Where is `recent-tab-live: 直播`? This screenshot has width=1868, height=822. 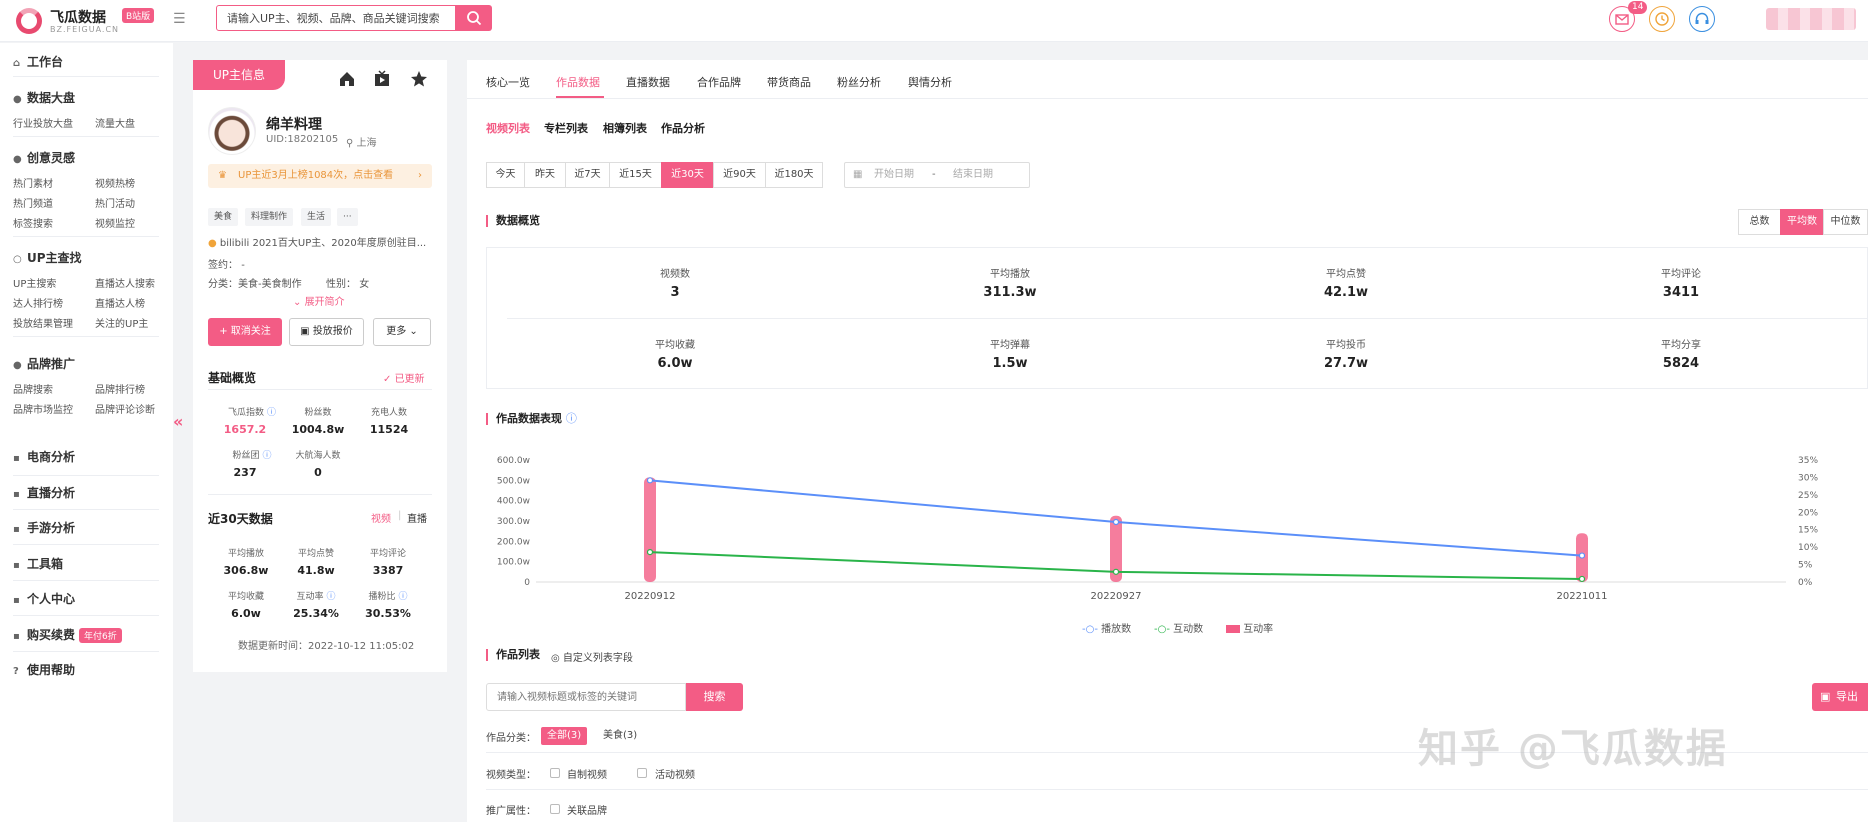 recent-tab-live: 直播 is located at coordinates (417, 517).